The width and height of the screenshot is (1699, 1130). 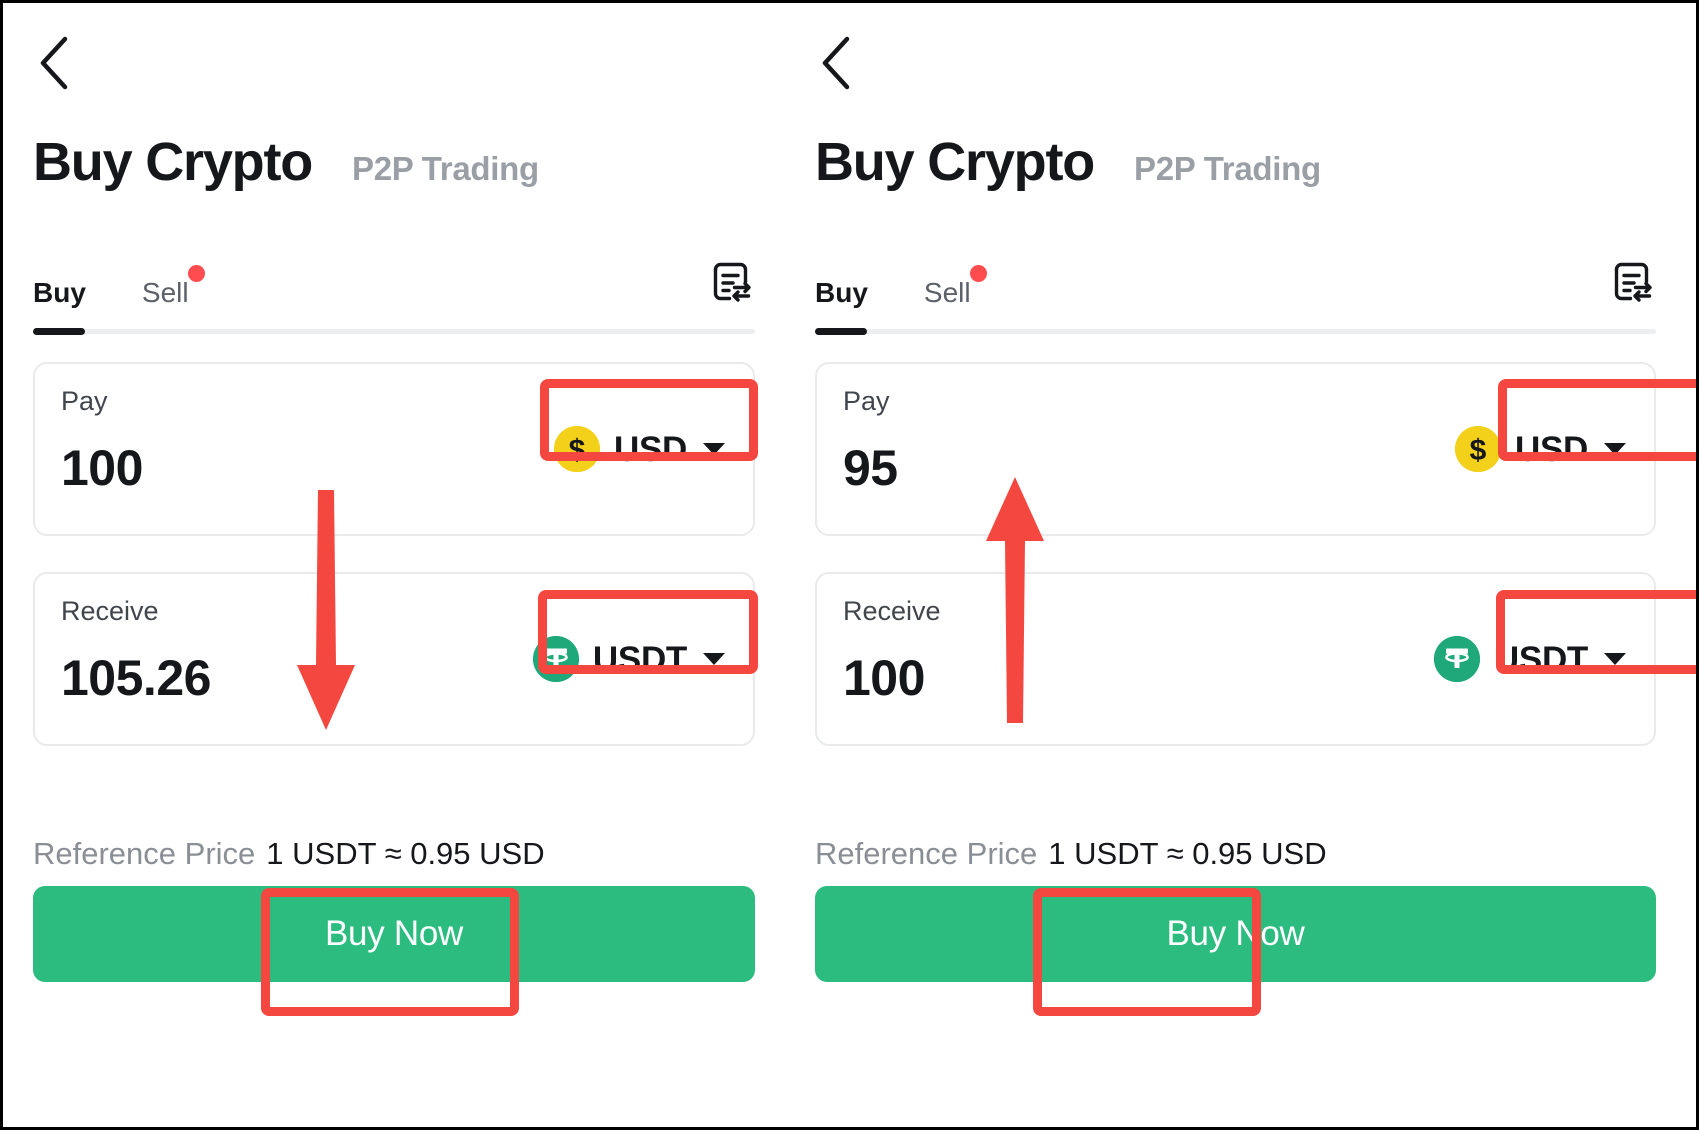 I want to click on receive-card: Receive 105.26 USDT, so click(x=395, y=659).